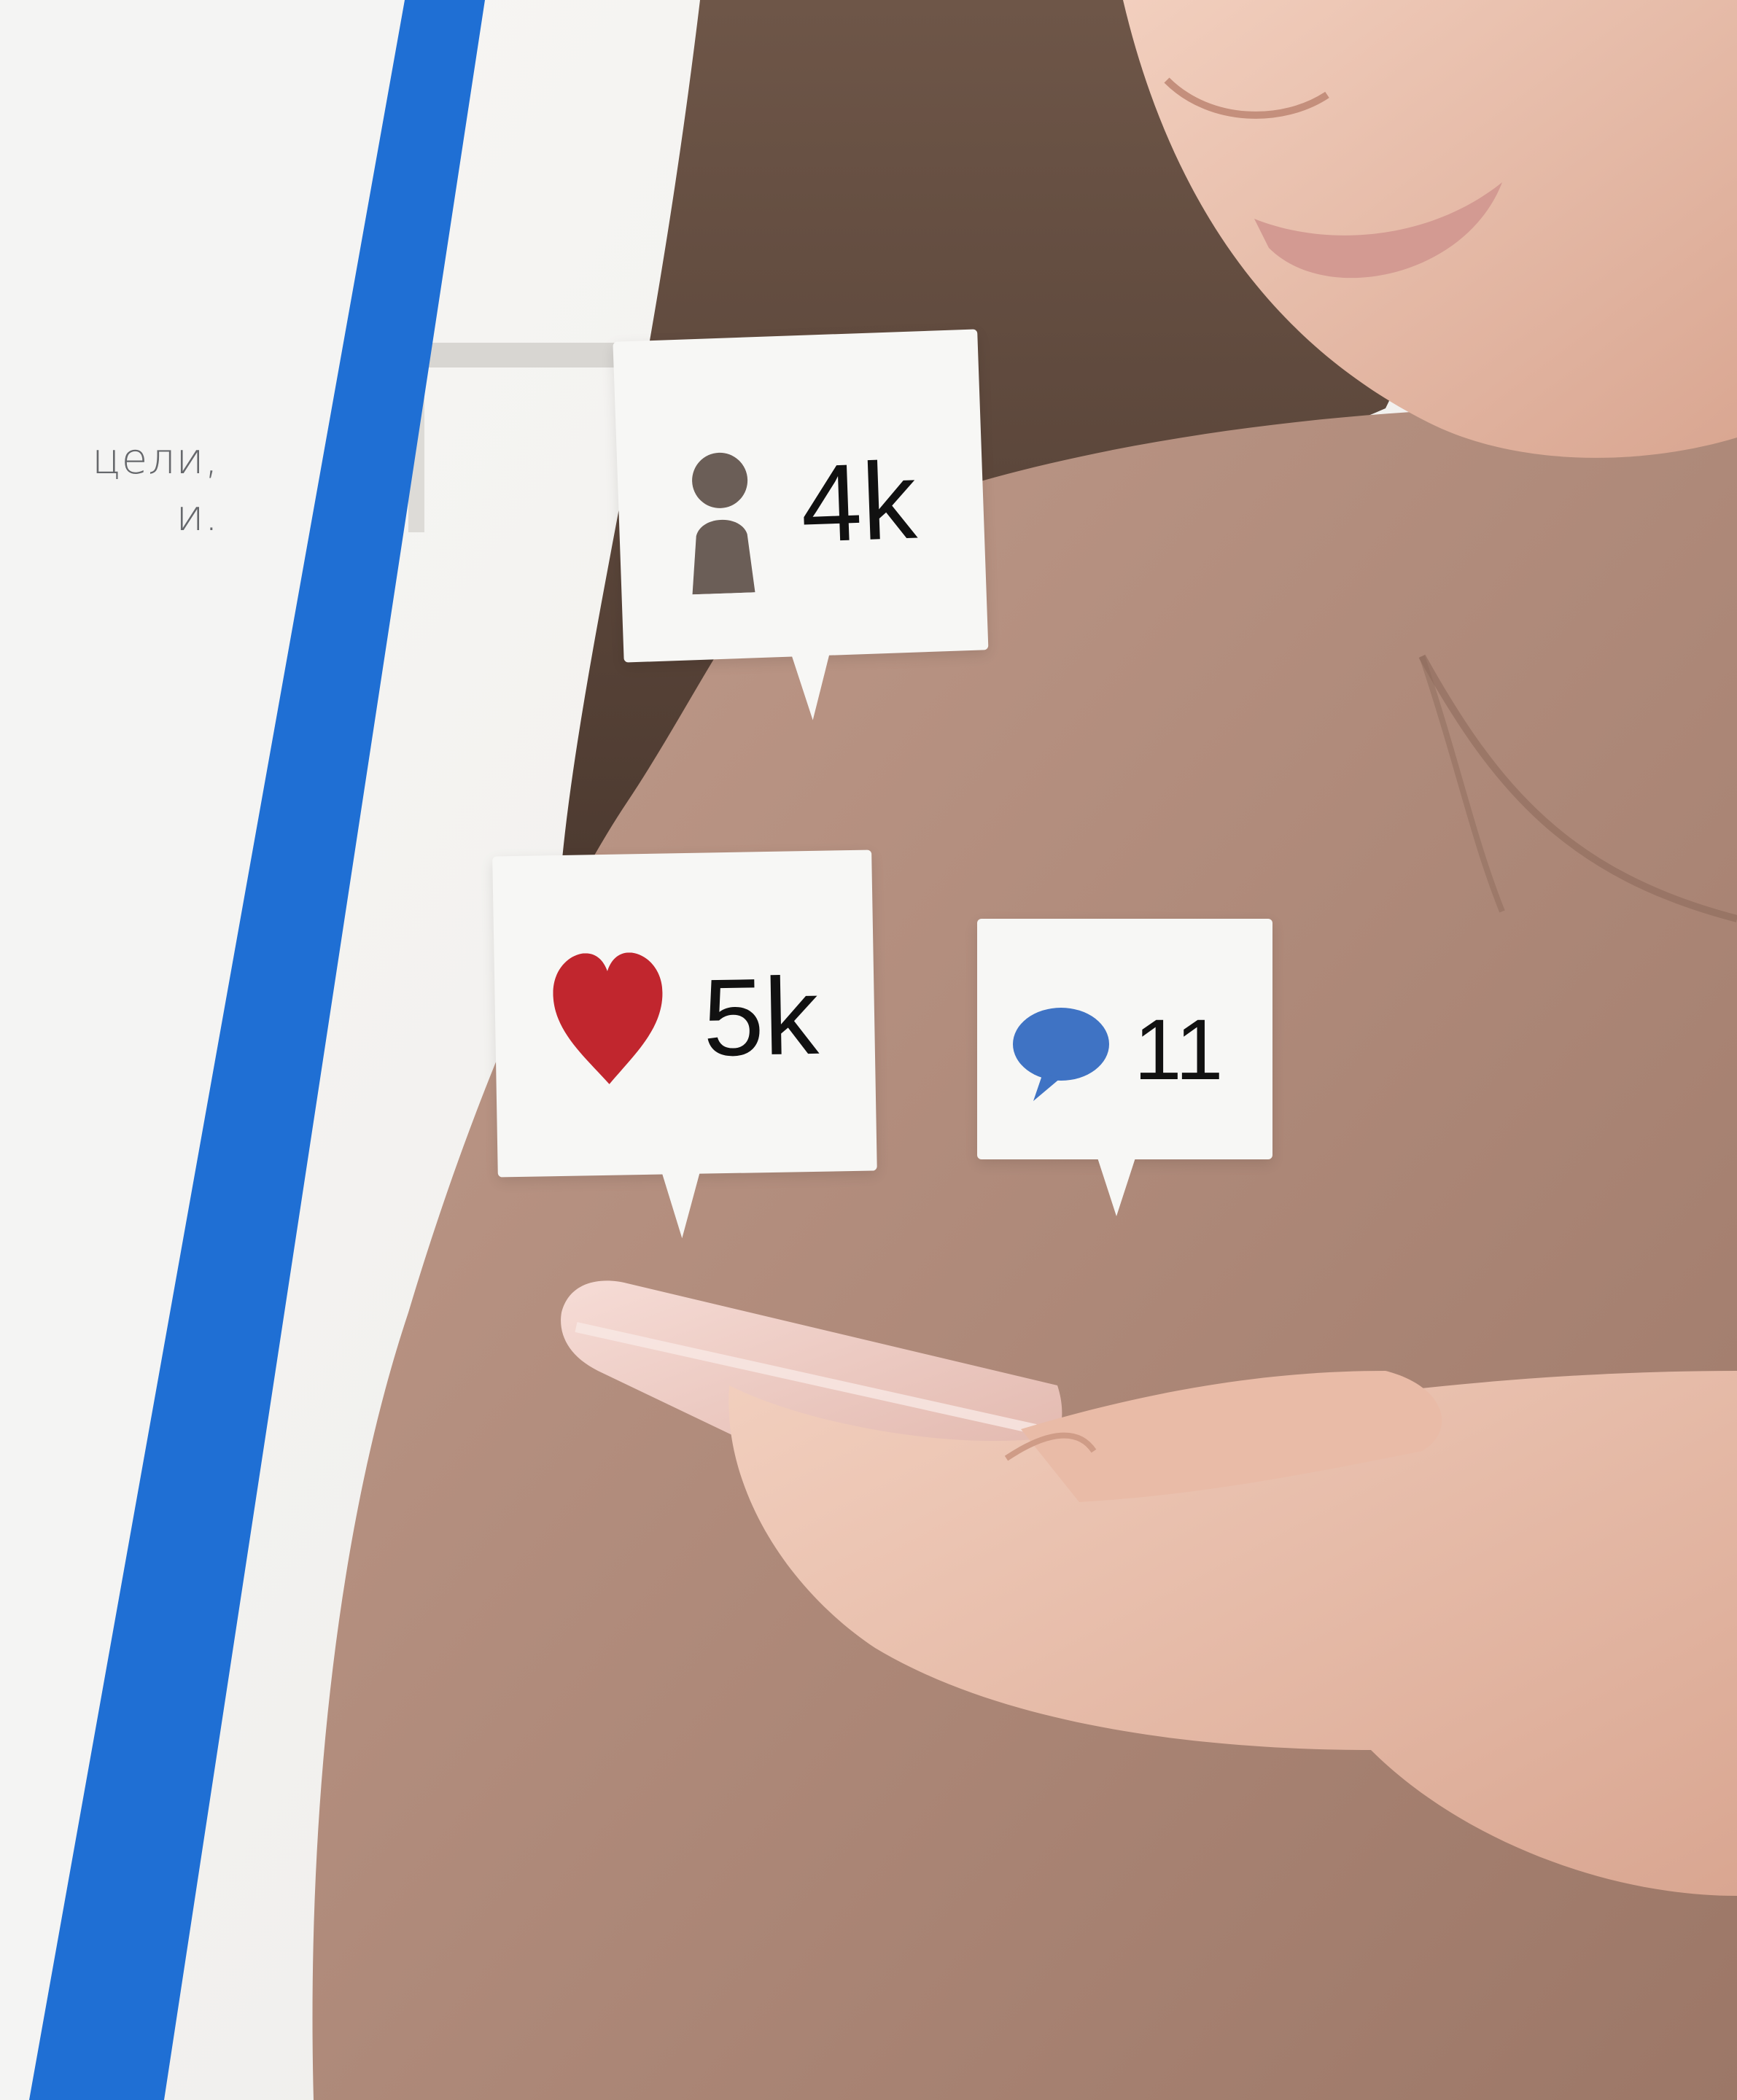 This screenshot has width=1737, height=2100. I want to click on likes-bubble: 5k, so click(685, 1057).